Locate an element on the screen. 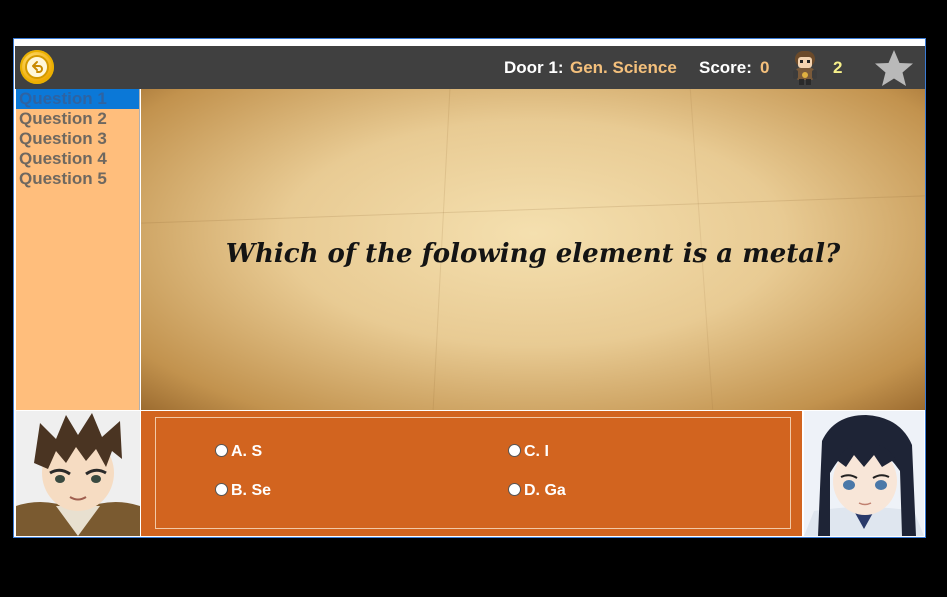  answer-label: B. Se is located at coordinates (251, 490).